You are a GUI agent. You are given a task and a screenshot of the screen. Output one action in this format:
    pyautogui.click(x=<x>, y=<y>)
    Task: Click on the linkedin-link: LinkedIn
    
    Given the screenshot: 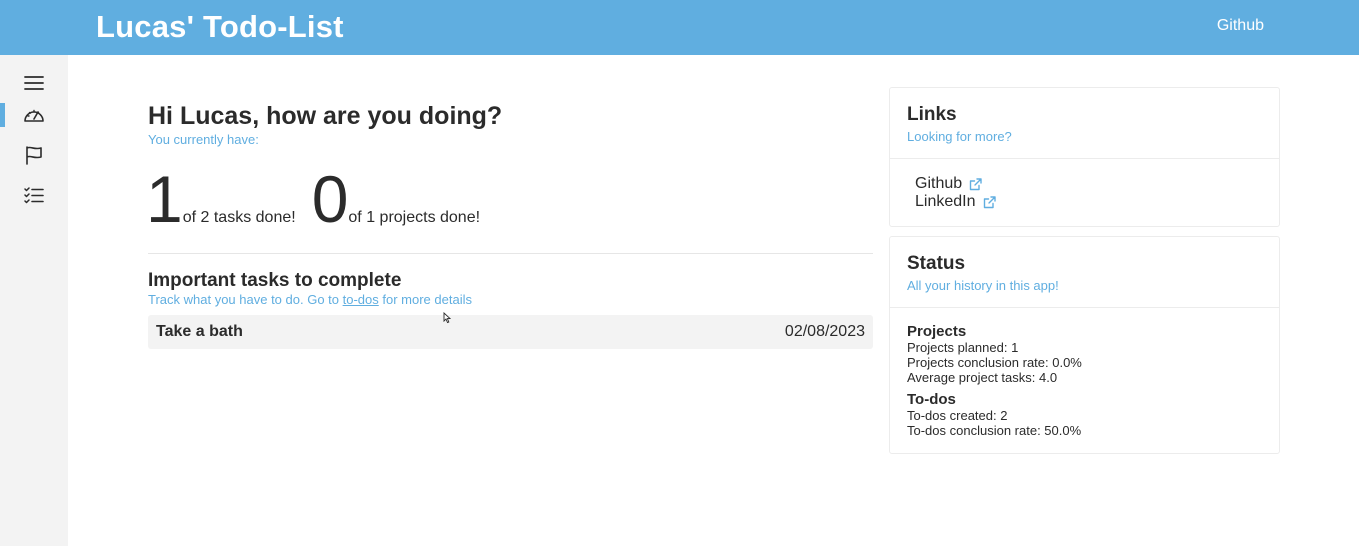 What is the action you would take?
    pyautogui.click(x=1084, y=202)
    